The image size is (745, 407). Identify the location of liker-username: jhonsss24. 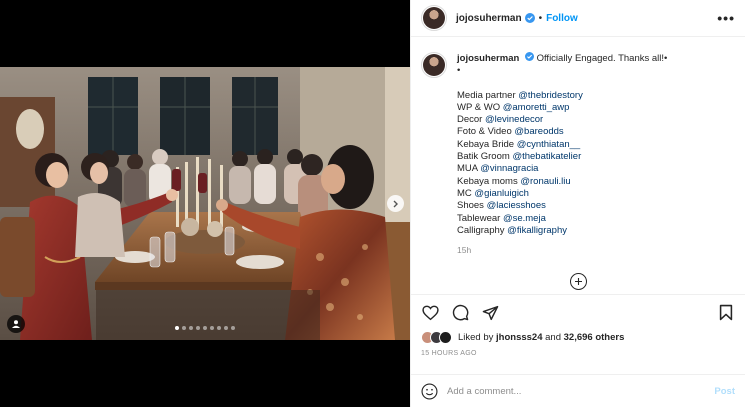
(519, 337).